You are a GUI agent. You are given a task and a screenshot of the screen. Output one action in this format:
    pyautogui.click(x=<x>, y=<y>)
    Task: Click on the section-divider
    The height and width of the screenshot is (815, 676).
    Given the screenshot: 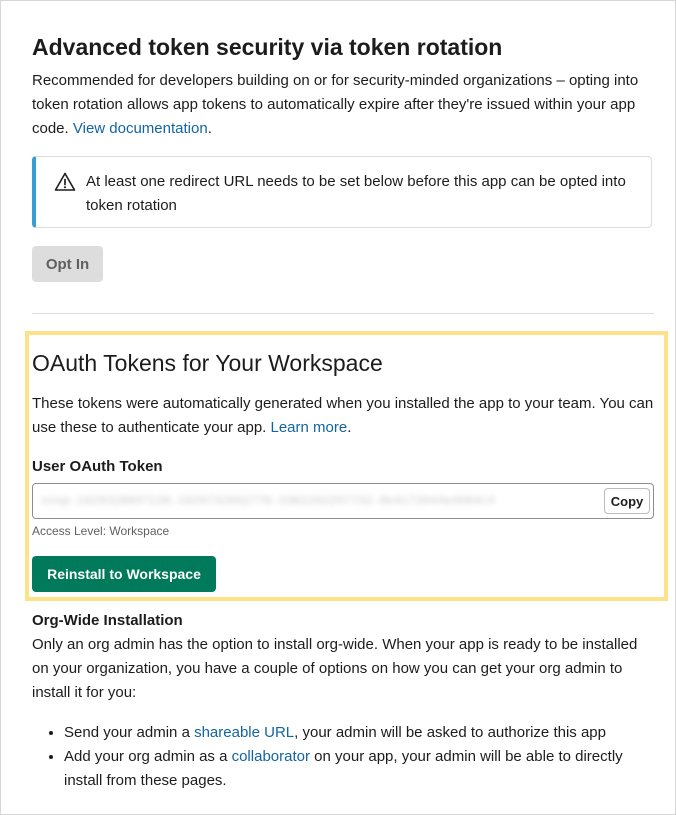 What is the action you would take?
    pyautogui.click(x=343, y=313)
    